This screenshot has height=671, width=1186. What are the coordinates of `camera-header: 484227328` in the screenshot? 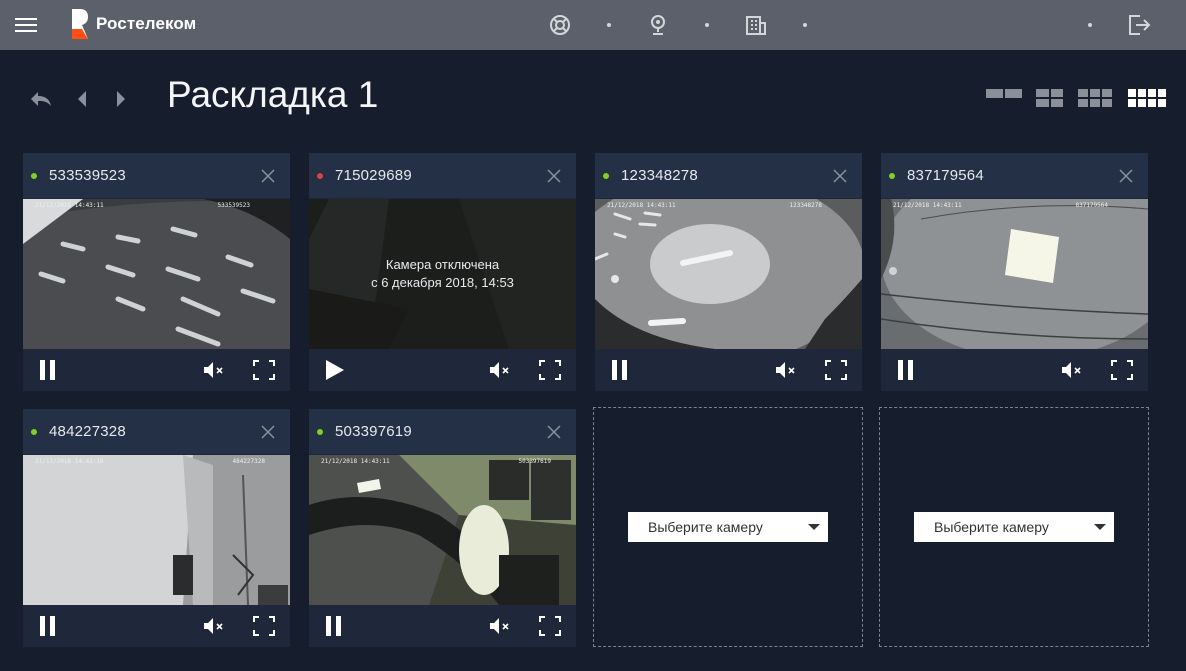 It's located at (156, 431).